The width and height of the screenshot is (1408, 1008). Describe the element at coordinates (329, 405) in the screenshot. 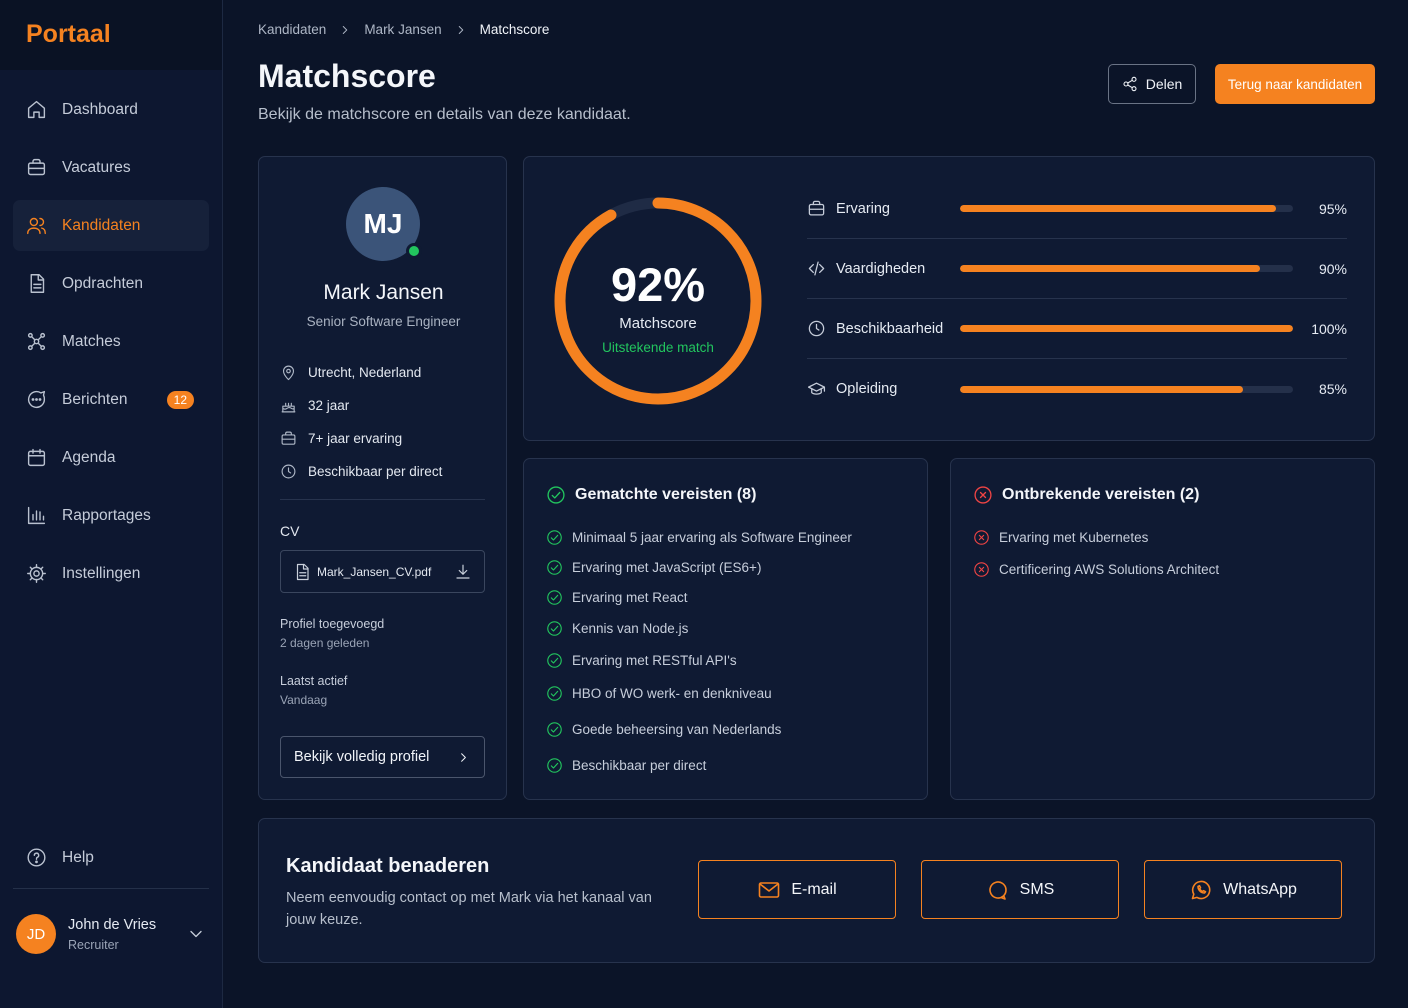

I see `age-text: 32 jaar` at that location.